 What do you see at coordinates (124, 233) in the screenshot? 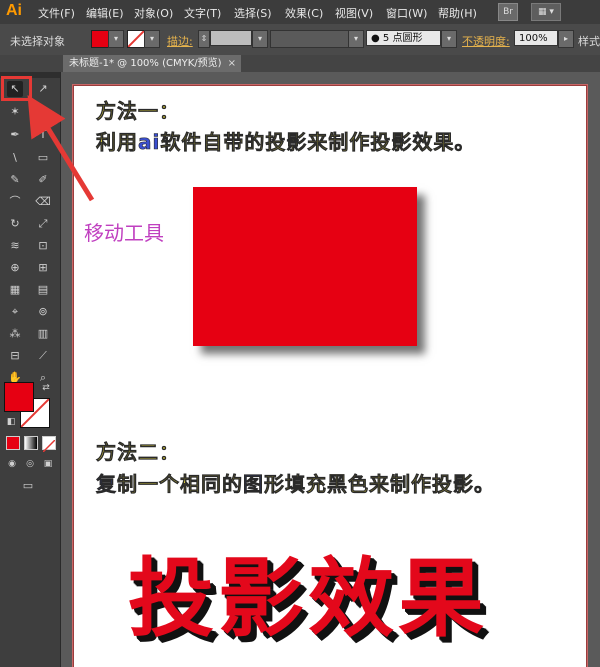
I see `move-tool-label: 移动工具` at bounding box center [124, 233].